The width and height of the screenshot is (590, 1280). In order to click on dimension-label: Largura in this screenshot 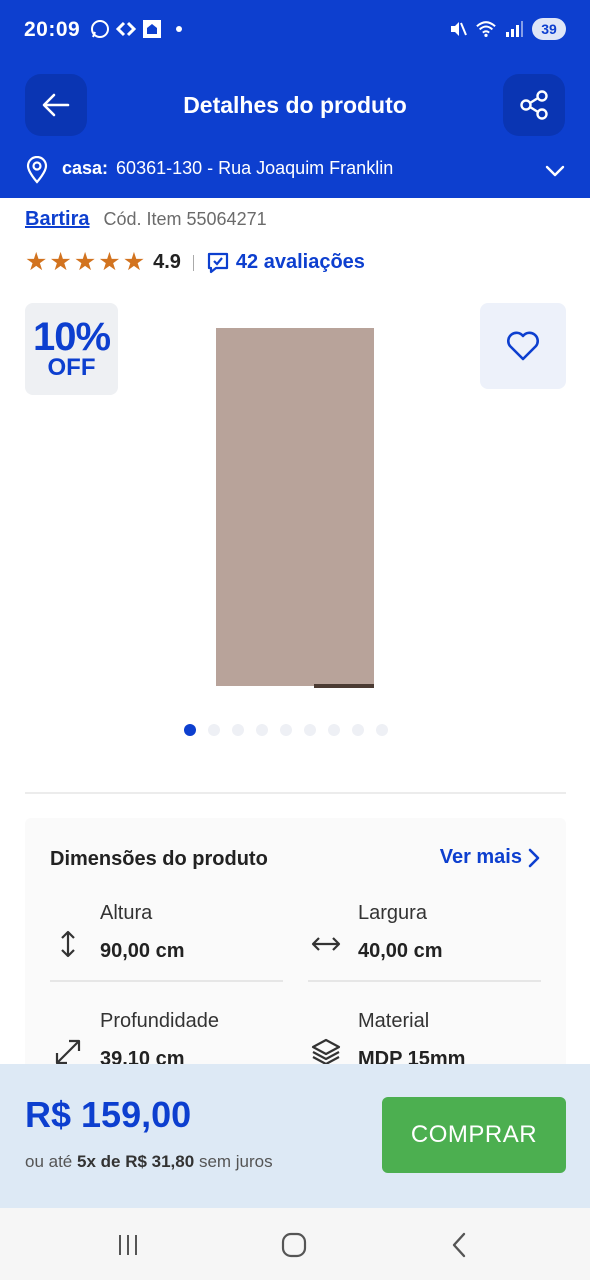, I will do `click(392, 913)`.